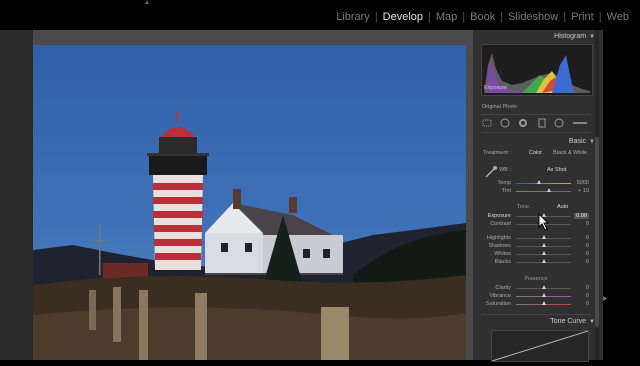 Image resolution: width=640 pixels, height=366 pixels. What do you see at coordinates (587, 254) in the screenshot?
I see `whites-value: 0` at bounding box center [587, 254].